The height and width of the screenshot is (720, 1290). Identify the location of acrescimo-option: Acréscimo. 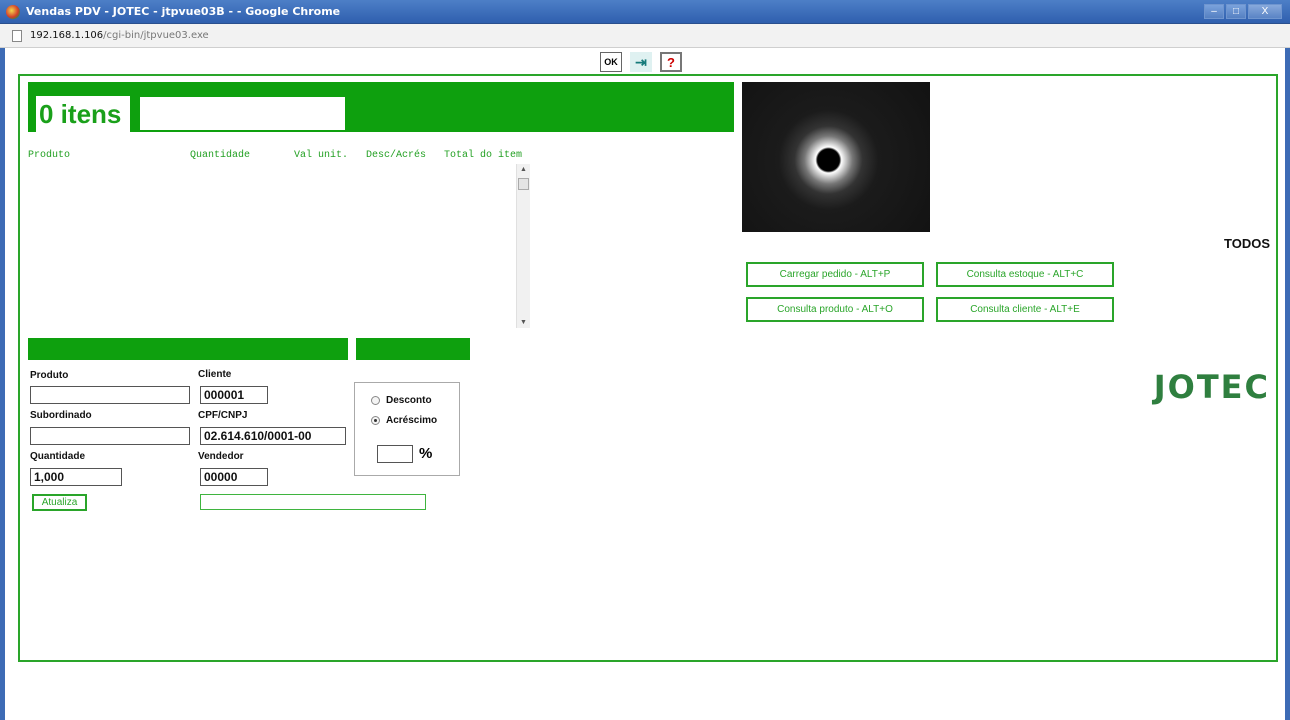
(404, 420).